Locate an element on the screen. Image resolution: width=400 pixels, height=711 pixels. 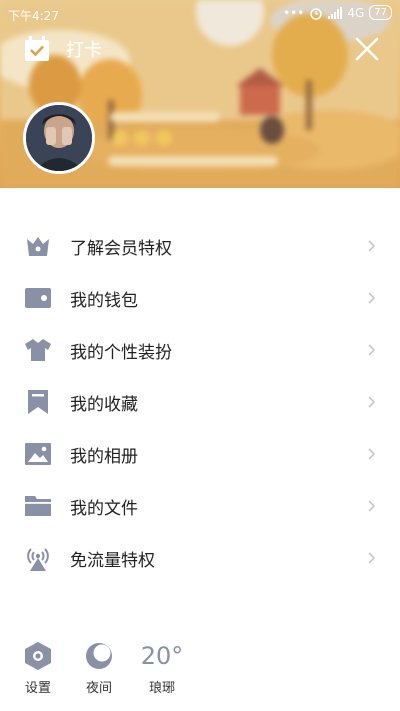
bookmark-icon is located at coordinates (38, 402).